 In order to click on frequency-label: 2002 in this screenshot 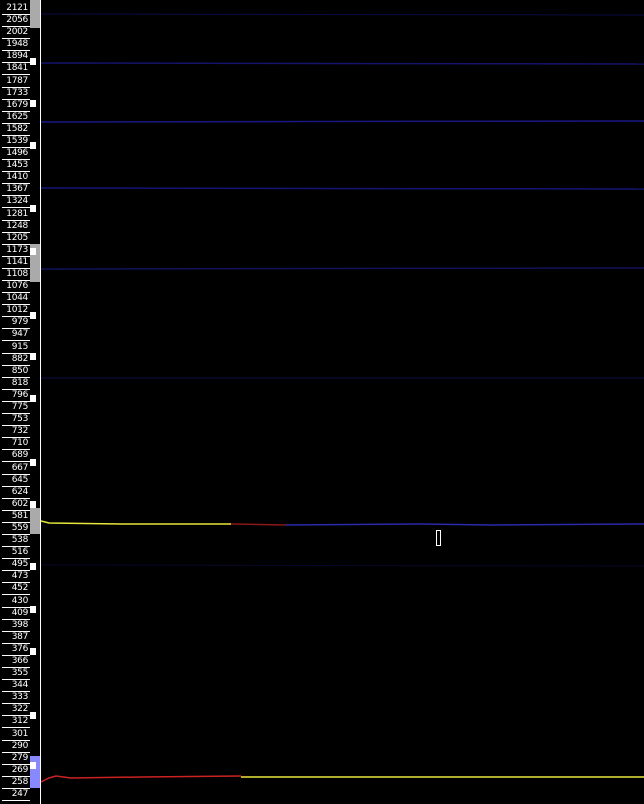, I will do `click(17, 32)`.